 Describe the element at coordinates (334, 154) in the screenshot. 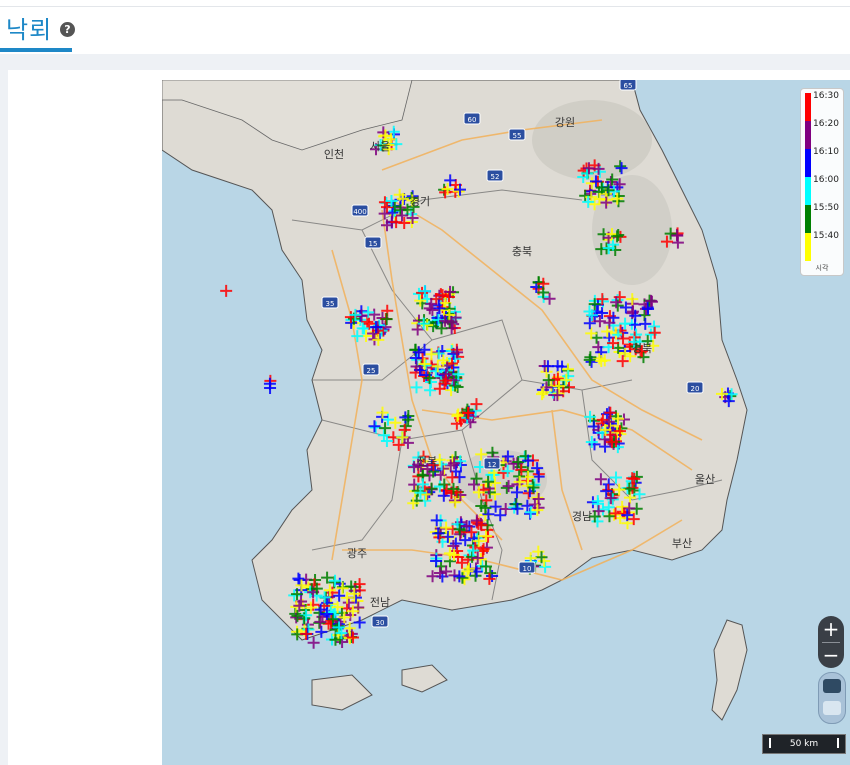

I see `place-label-incheon: 인천` at that location.